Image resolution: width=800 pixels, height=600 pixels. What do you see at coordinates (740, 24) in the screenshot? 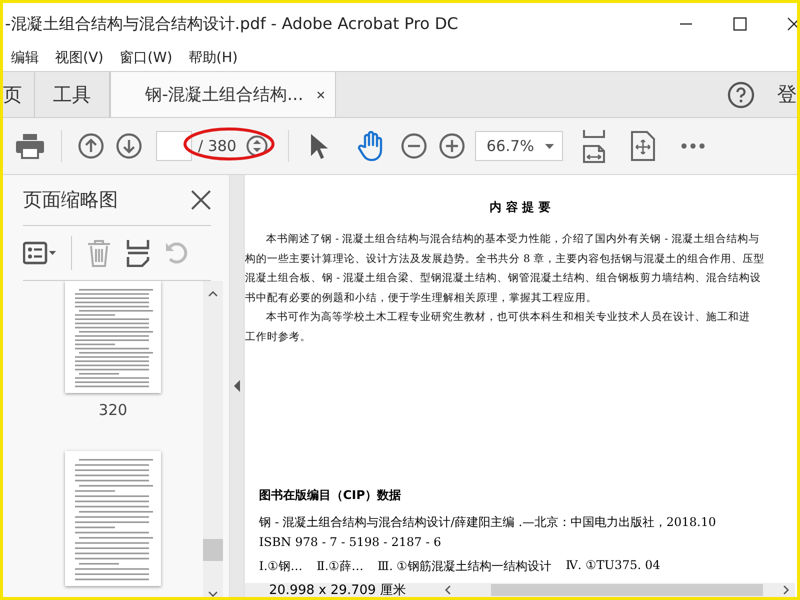
I see `maximize-icon` at bounding box center [740, 24].